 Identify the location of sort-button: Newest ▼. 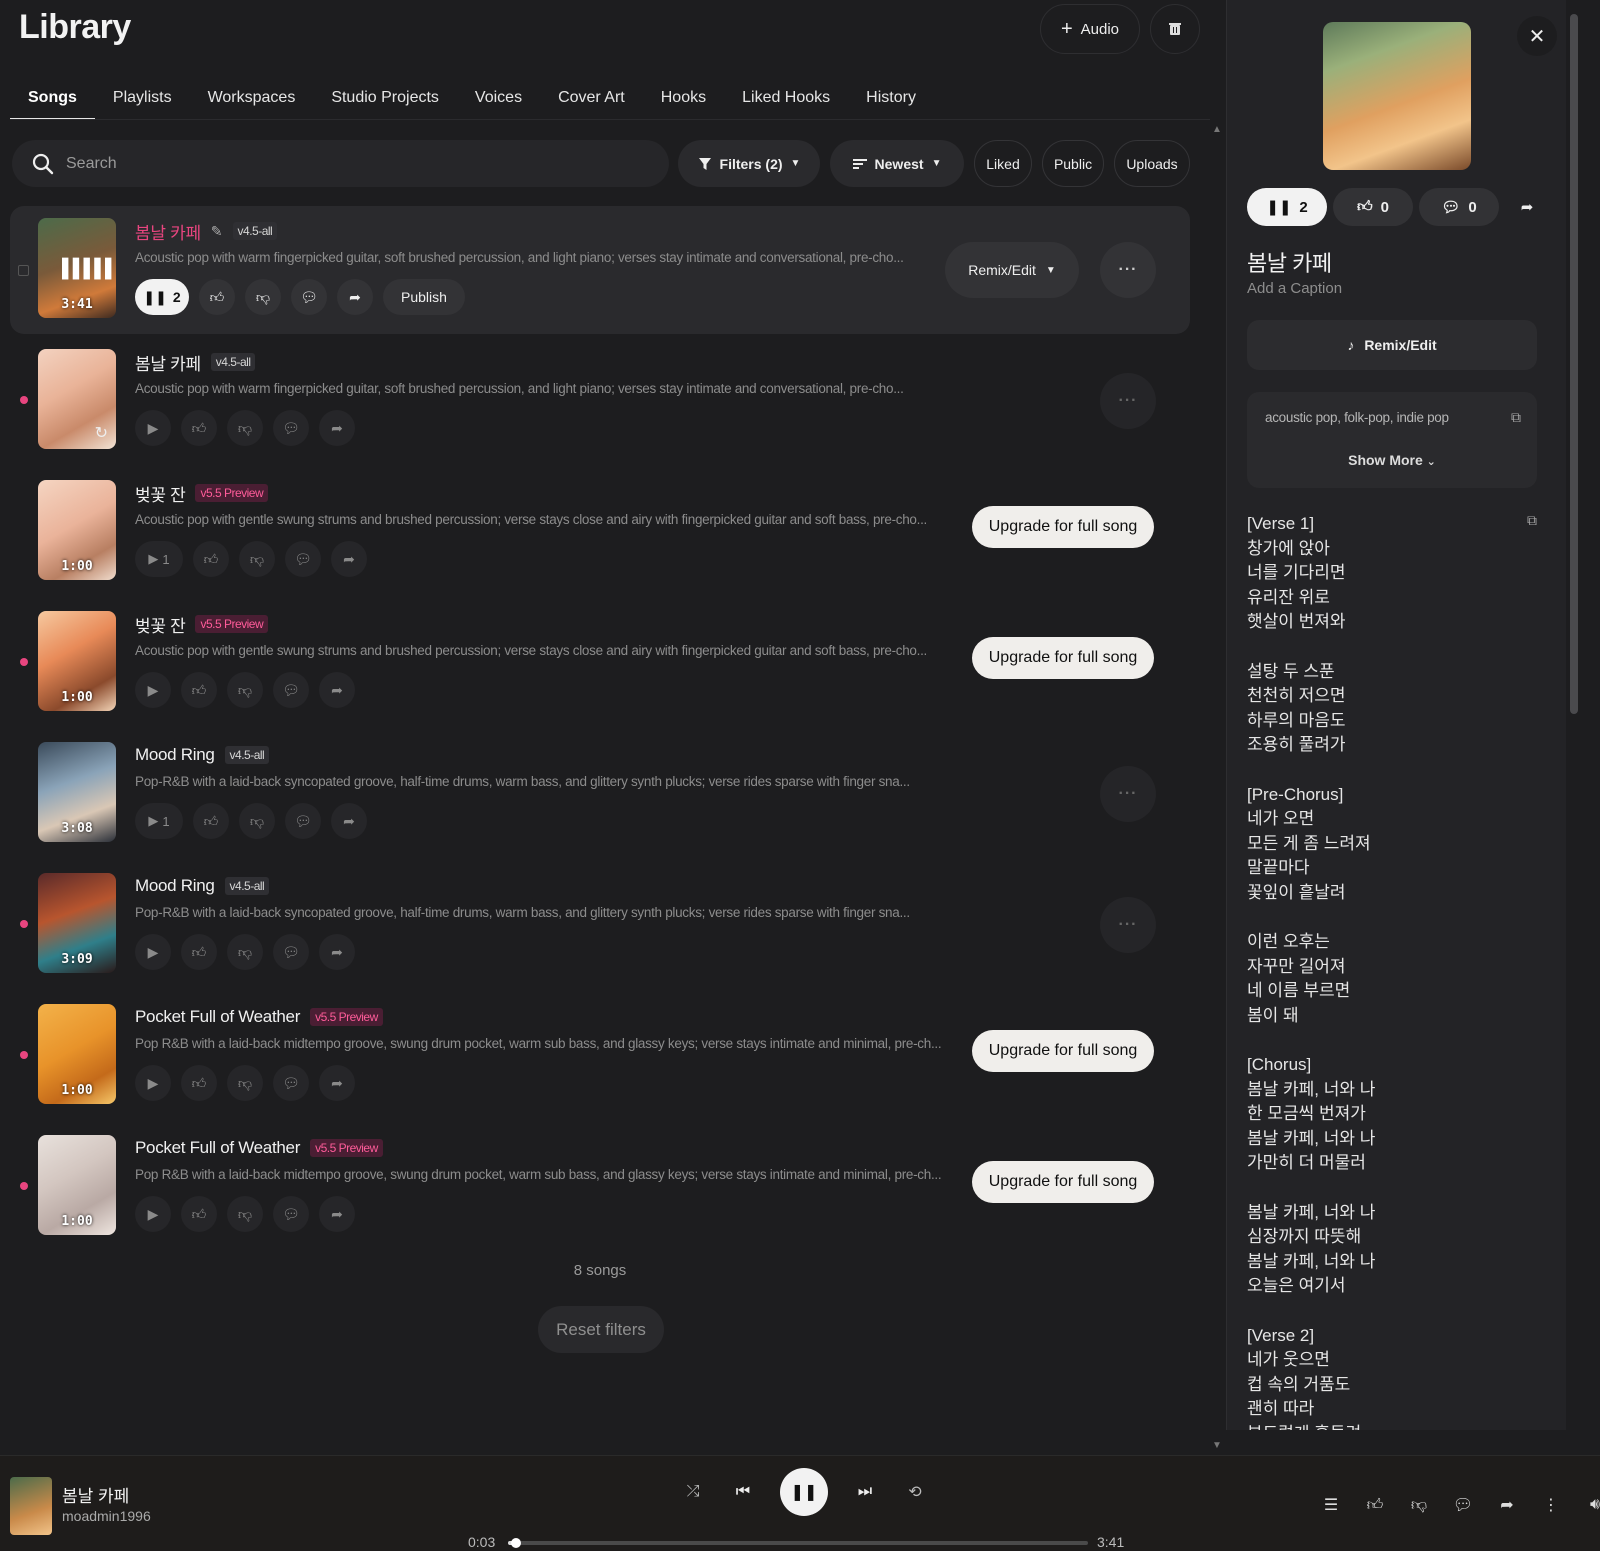
(897, 163).